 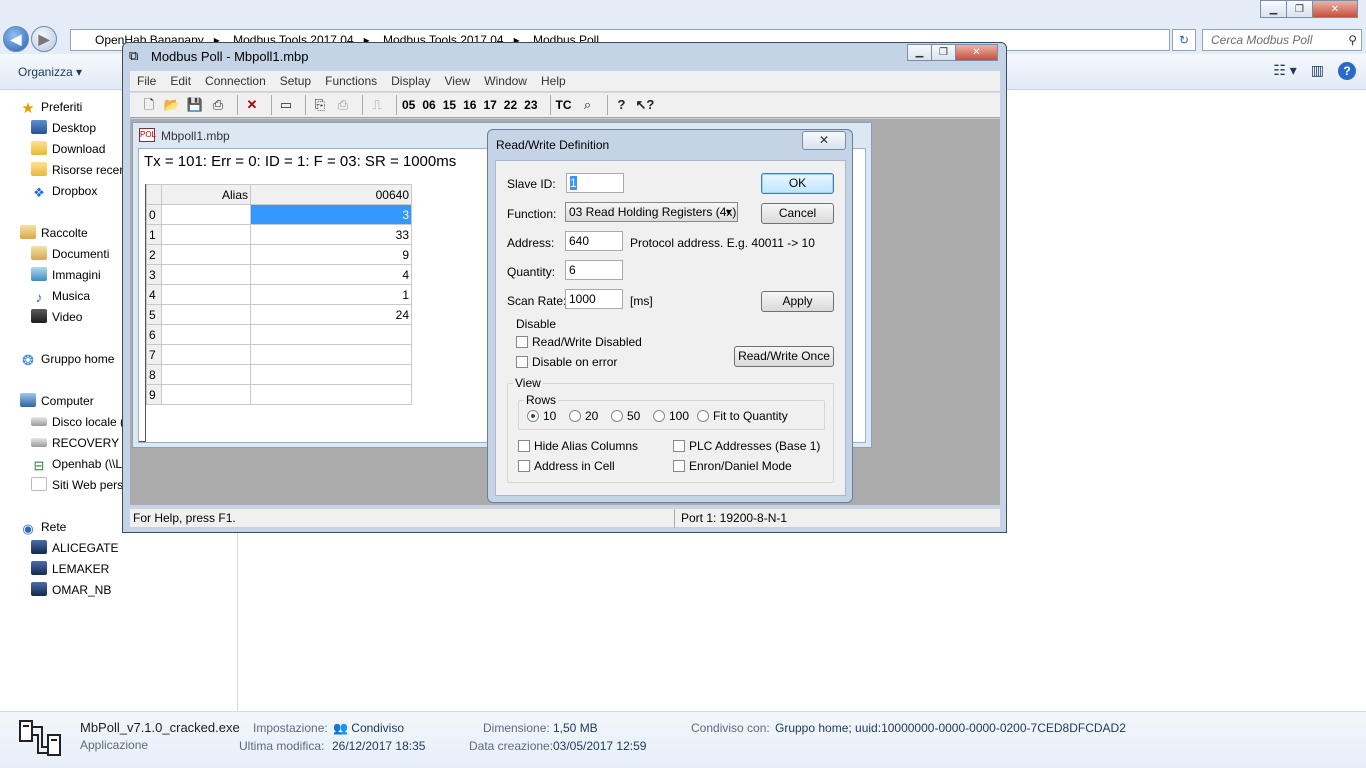 What do you see at coordinates (331, 294) in the screenshot?
I see `value-cell: 1` at bounding box center [331, 294].